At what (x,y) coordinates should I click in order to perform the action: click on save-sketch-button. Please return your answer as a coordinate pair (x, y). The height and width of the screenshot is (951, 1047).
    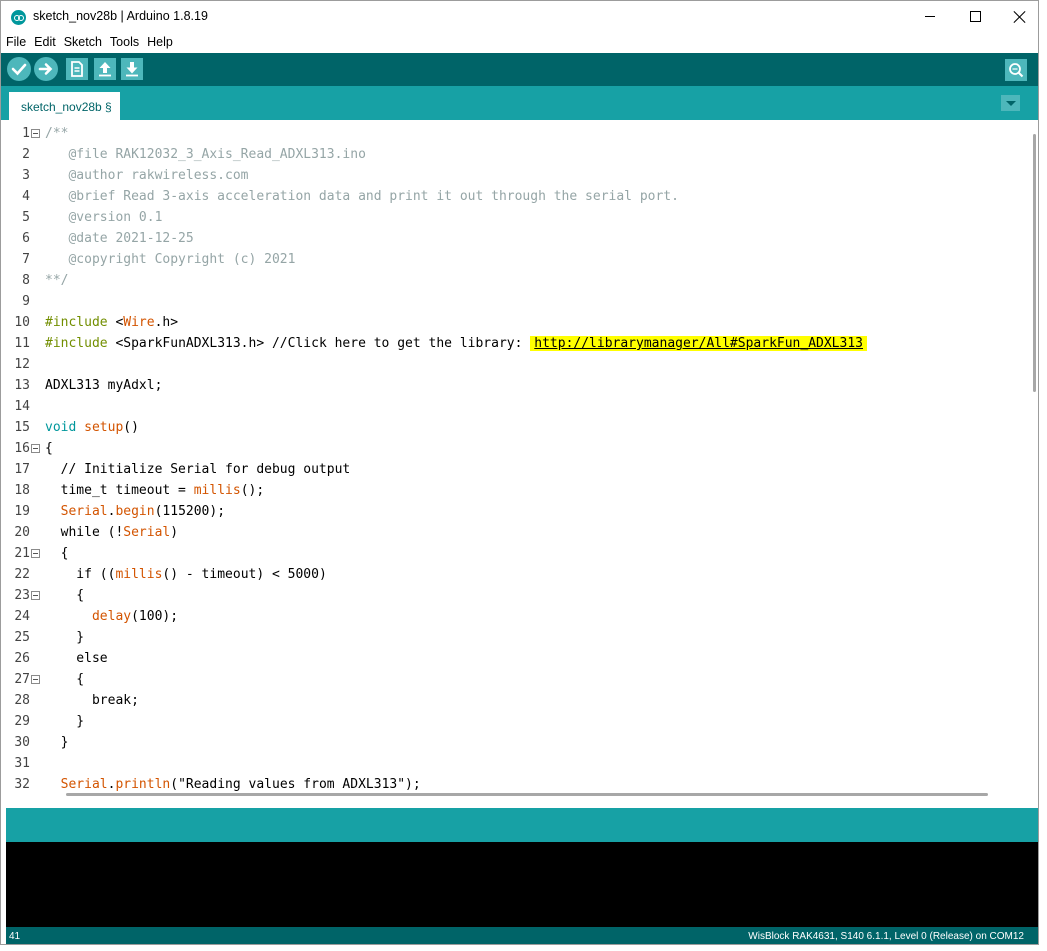
    Looking at the image, I should click on (132, 69).